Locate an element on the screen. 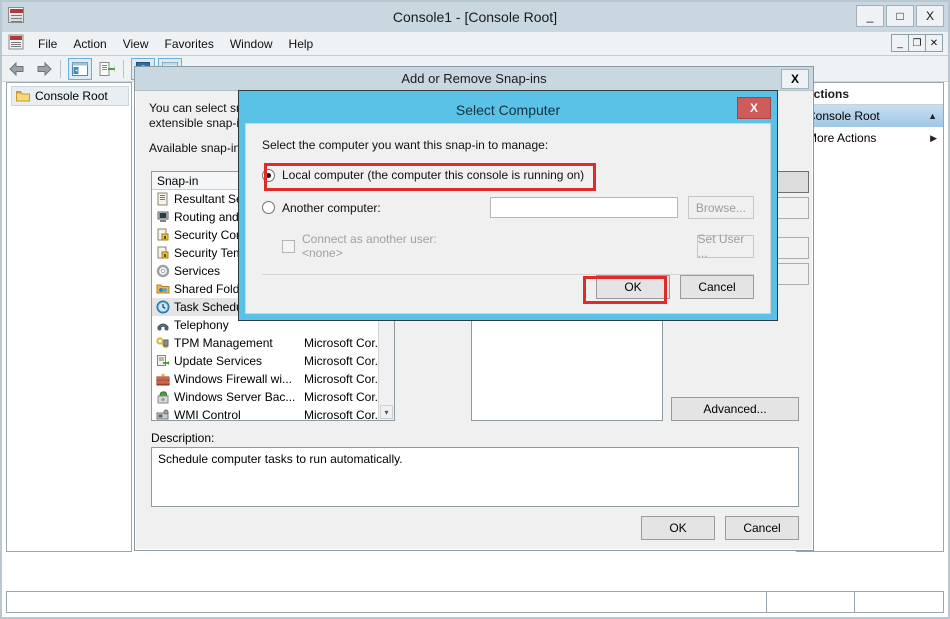 The image size is (950, 619). windows-firewall-icon is located at coordinates (163, 379).